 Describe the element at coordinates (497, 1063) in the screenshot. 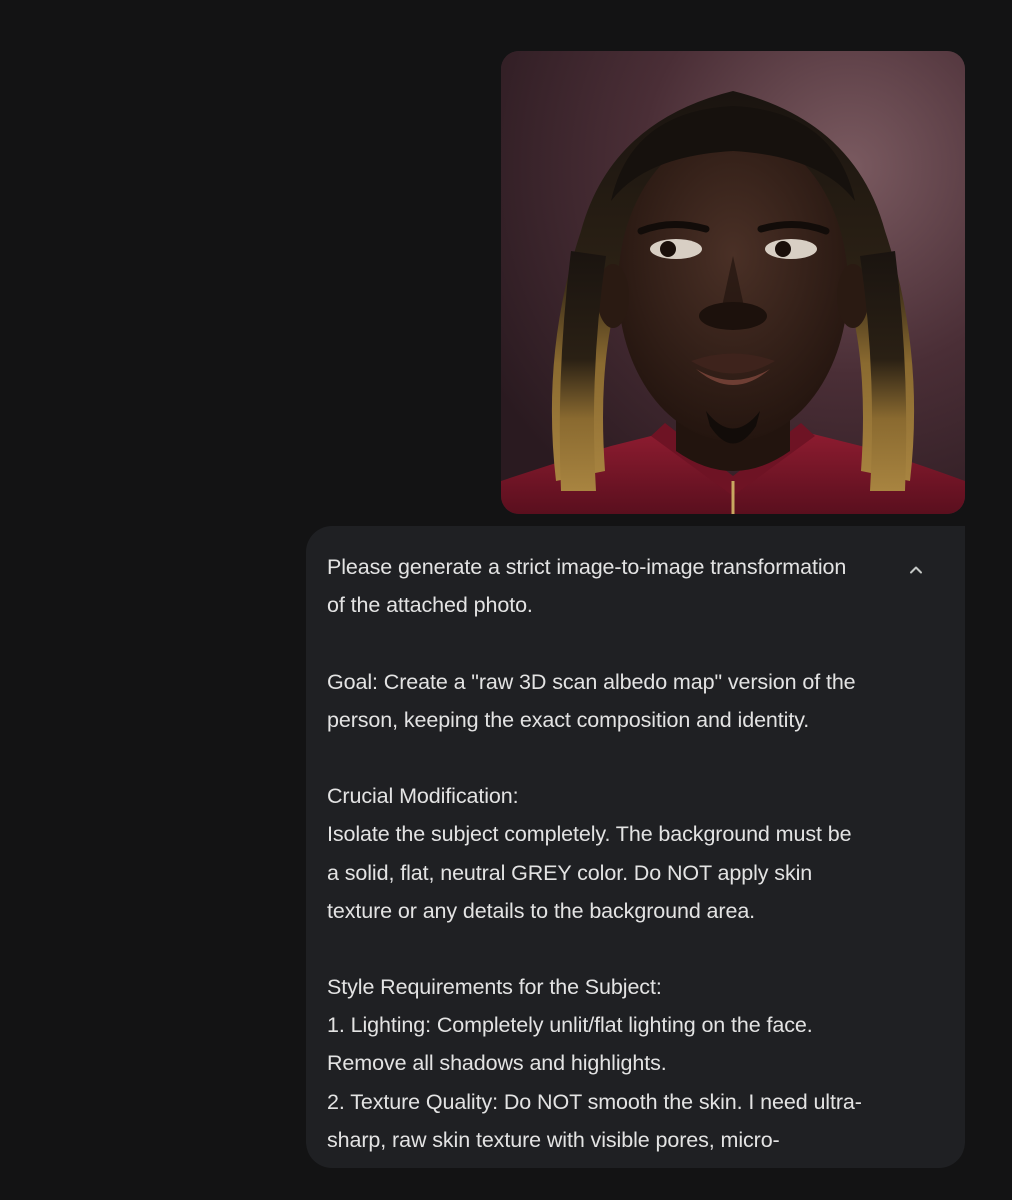

I see `message-line: Remove all shadows and highlights.` at that location.